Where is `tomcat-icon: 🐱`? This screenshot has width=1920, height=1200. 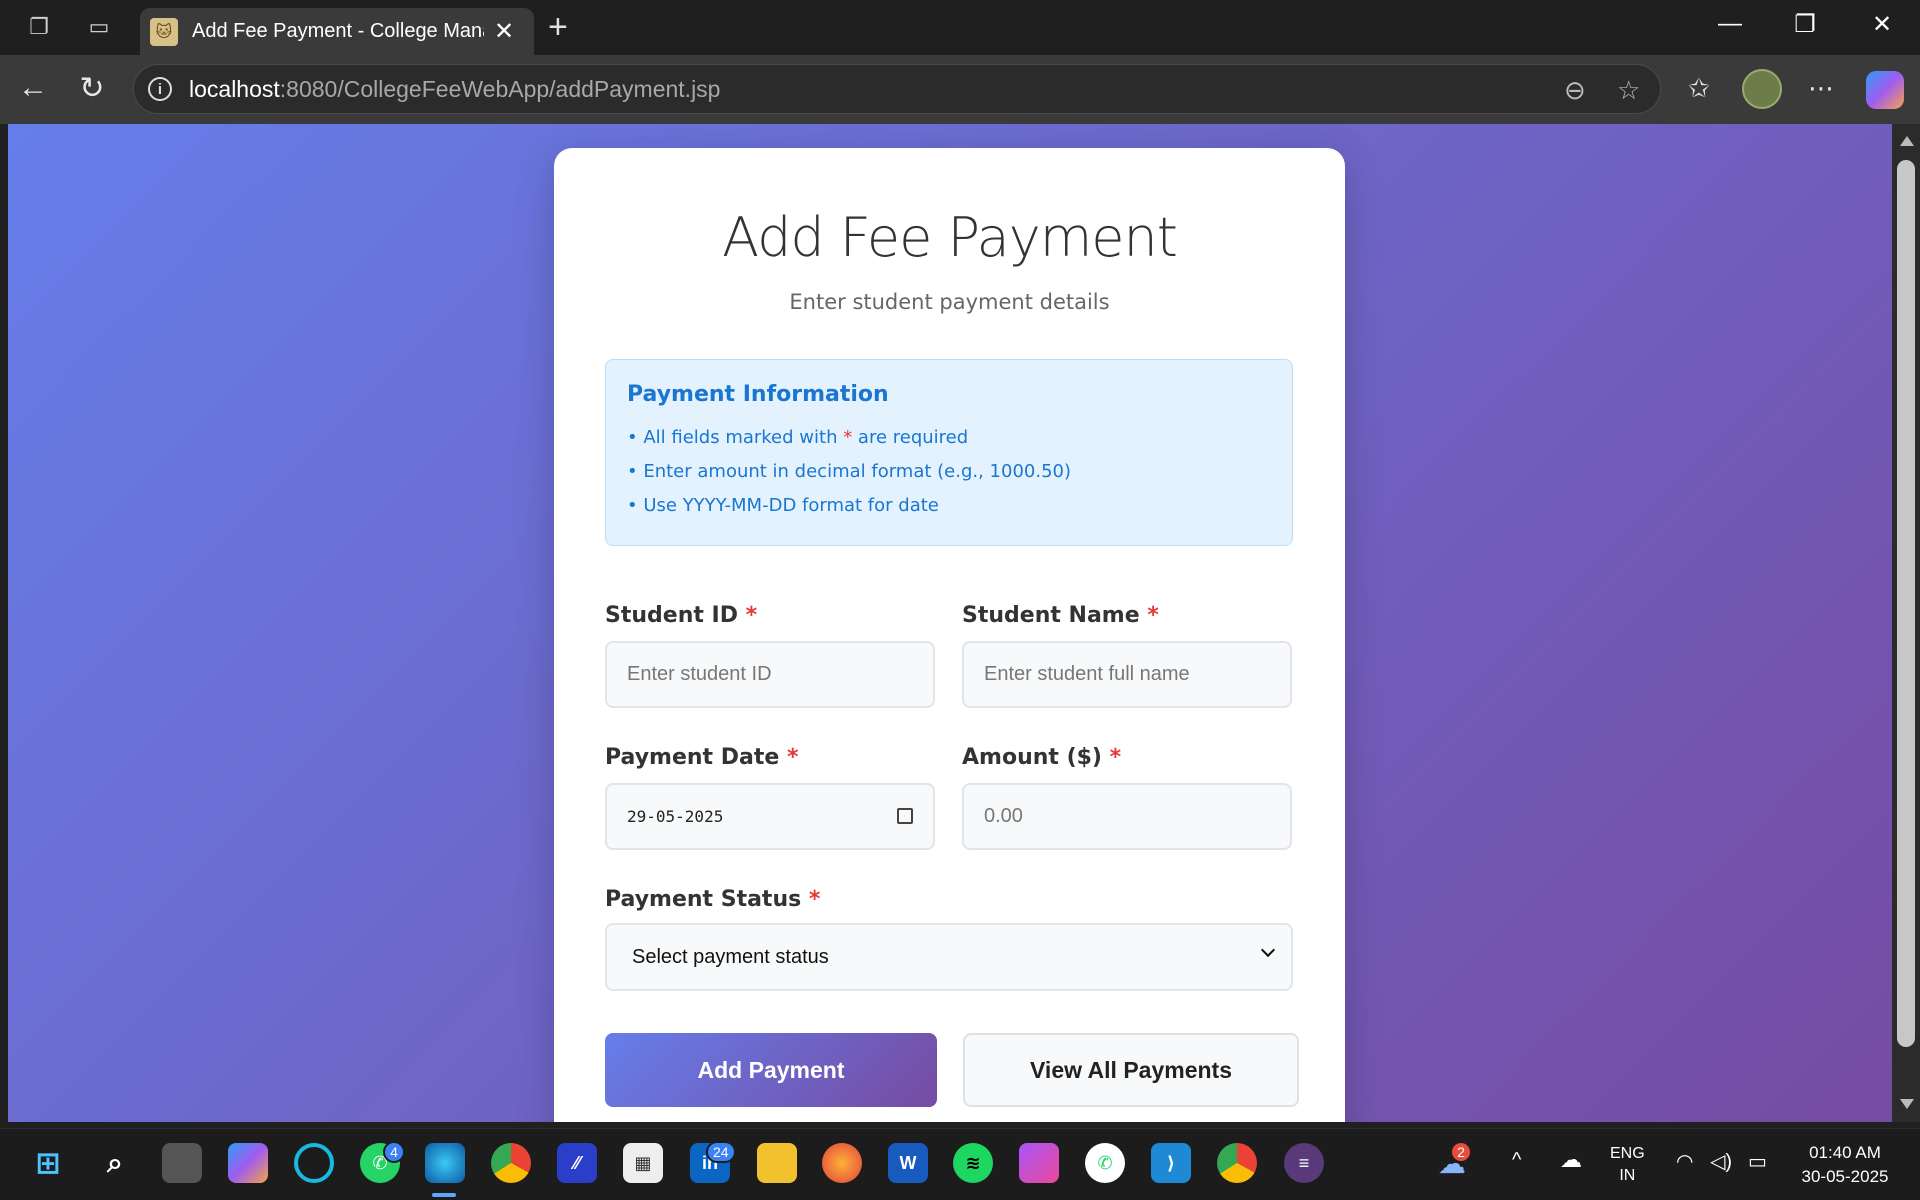
tomcat-icon: 🐱 is located at coordinates (164, 31).